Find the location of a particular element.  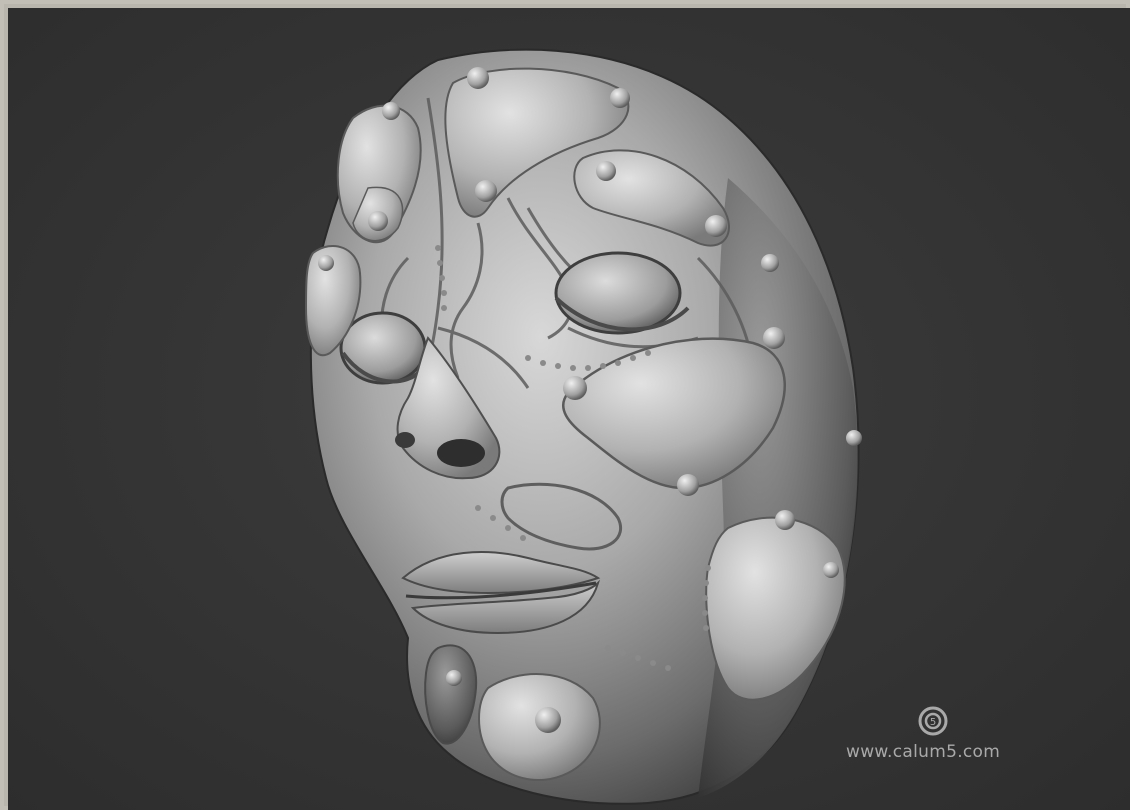

jaw-plate is located at coordinates (775, 608).